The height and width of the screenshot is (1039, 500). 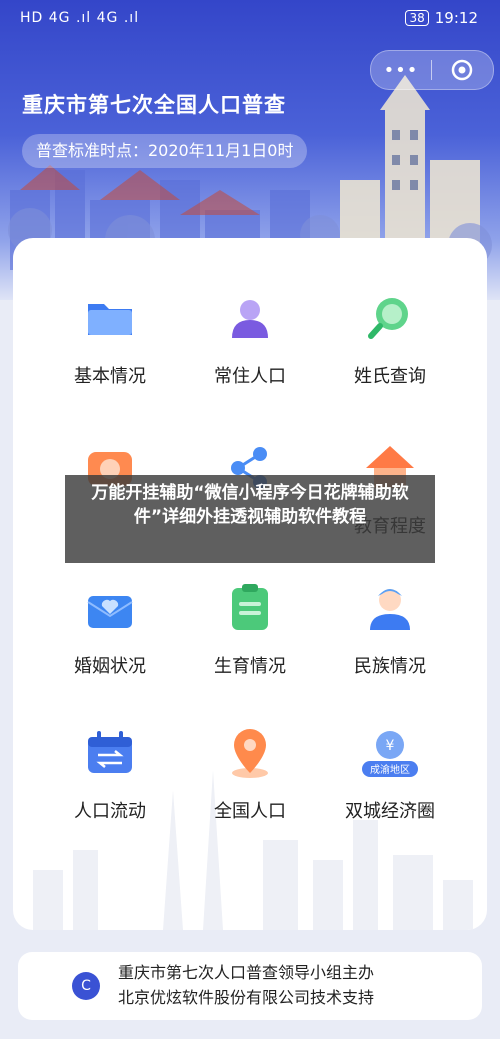 What do you see at coordinates (250, 666) in the screenshot?
I see `menu-item-label: 生育情况` at bounding box center [250, 666].